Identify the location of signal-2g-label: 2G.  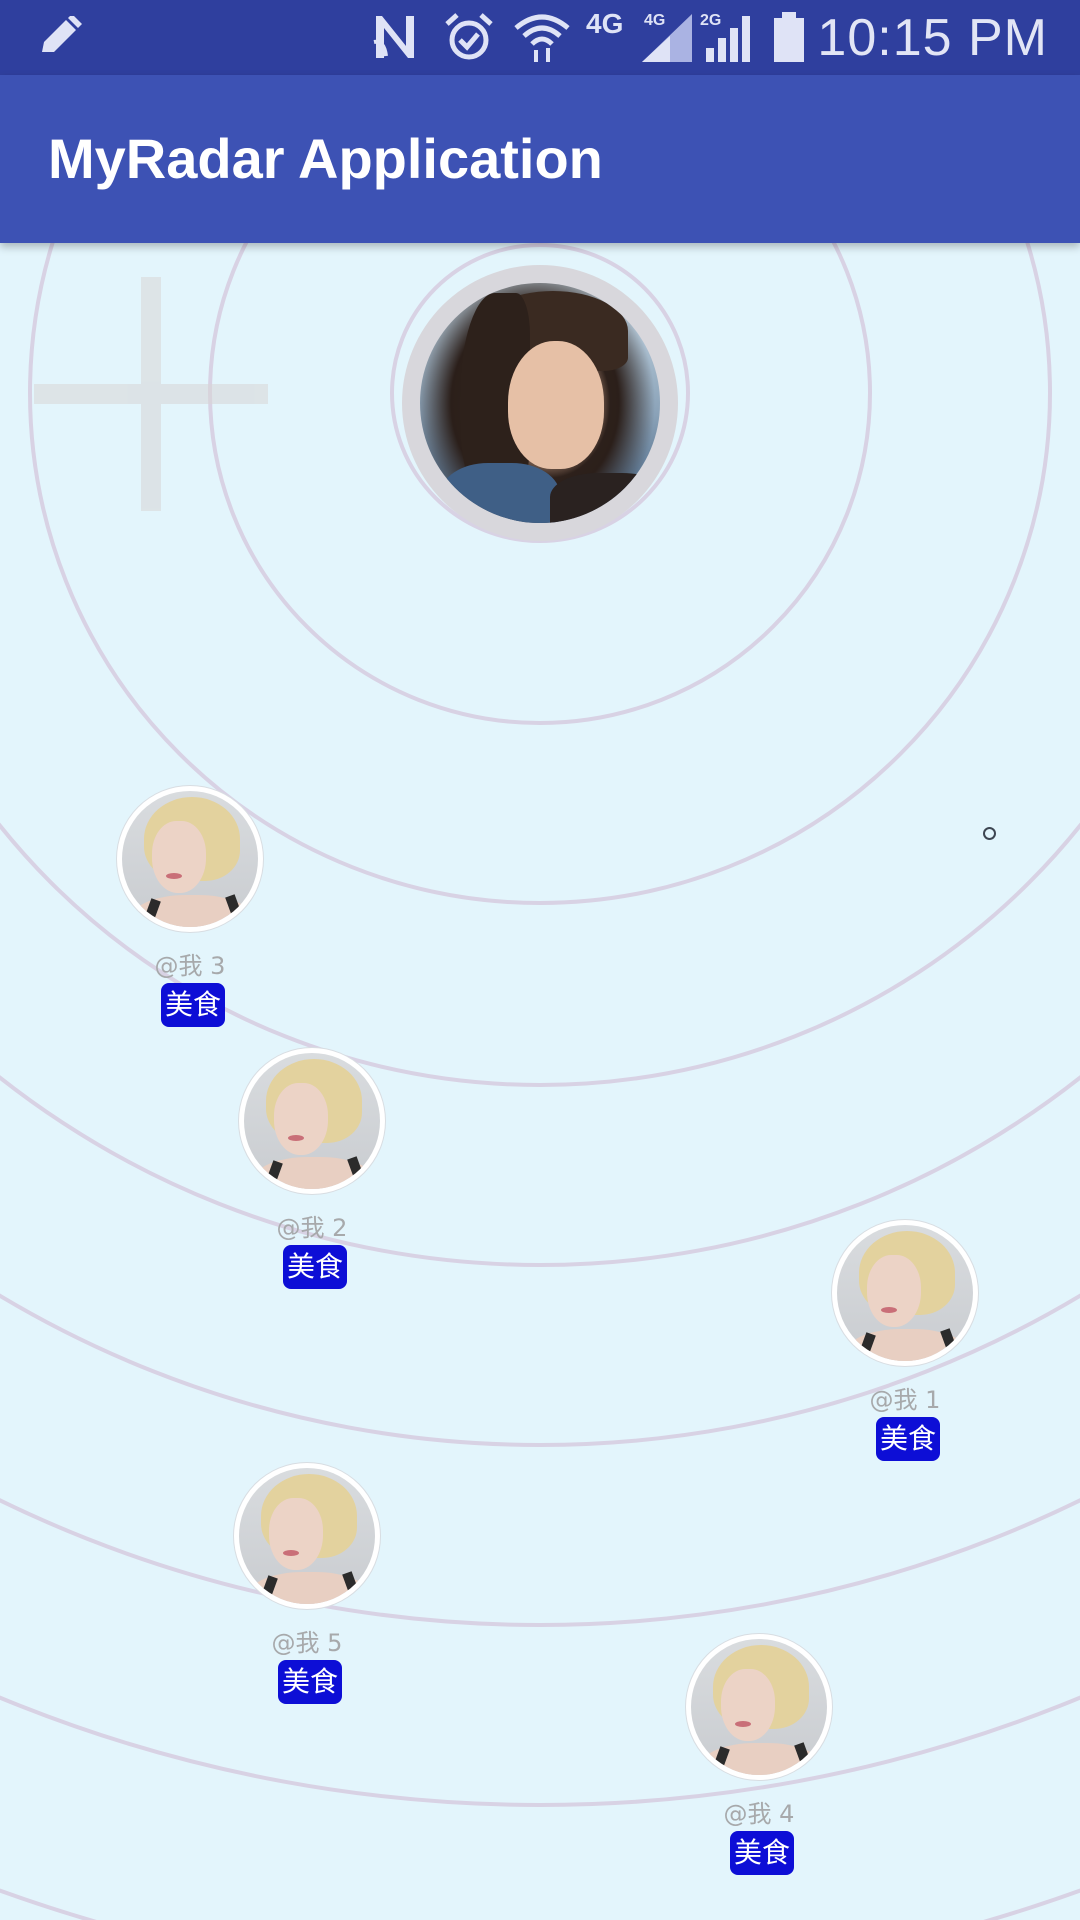
(711, 20).